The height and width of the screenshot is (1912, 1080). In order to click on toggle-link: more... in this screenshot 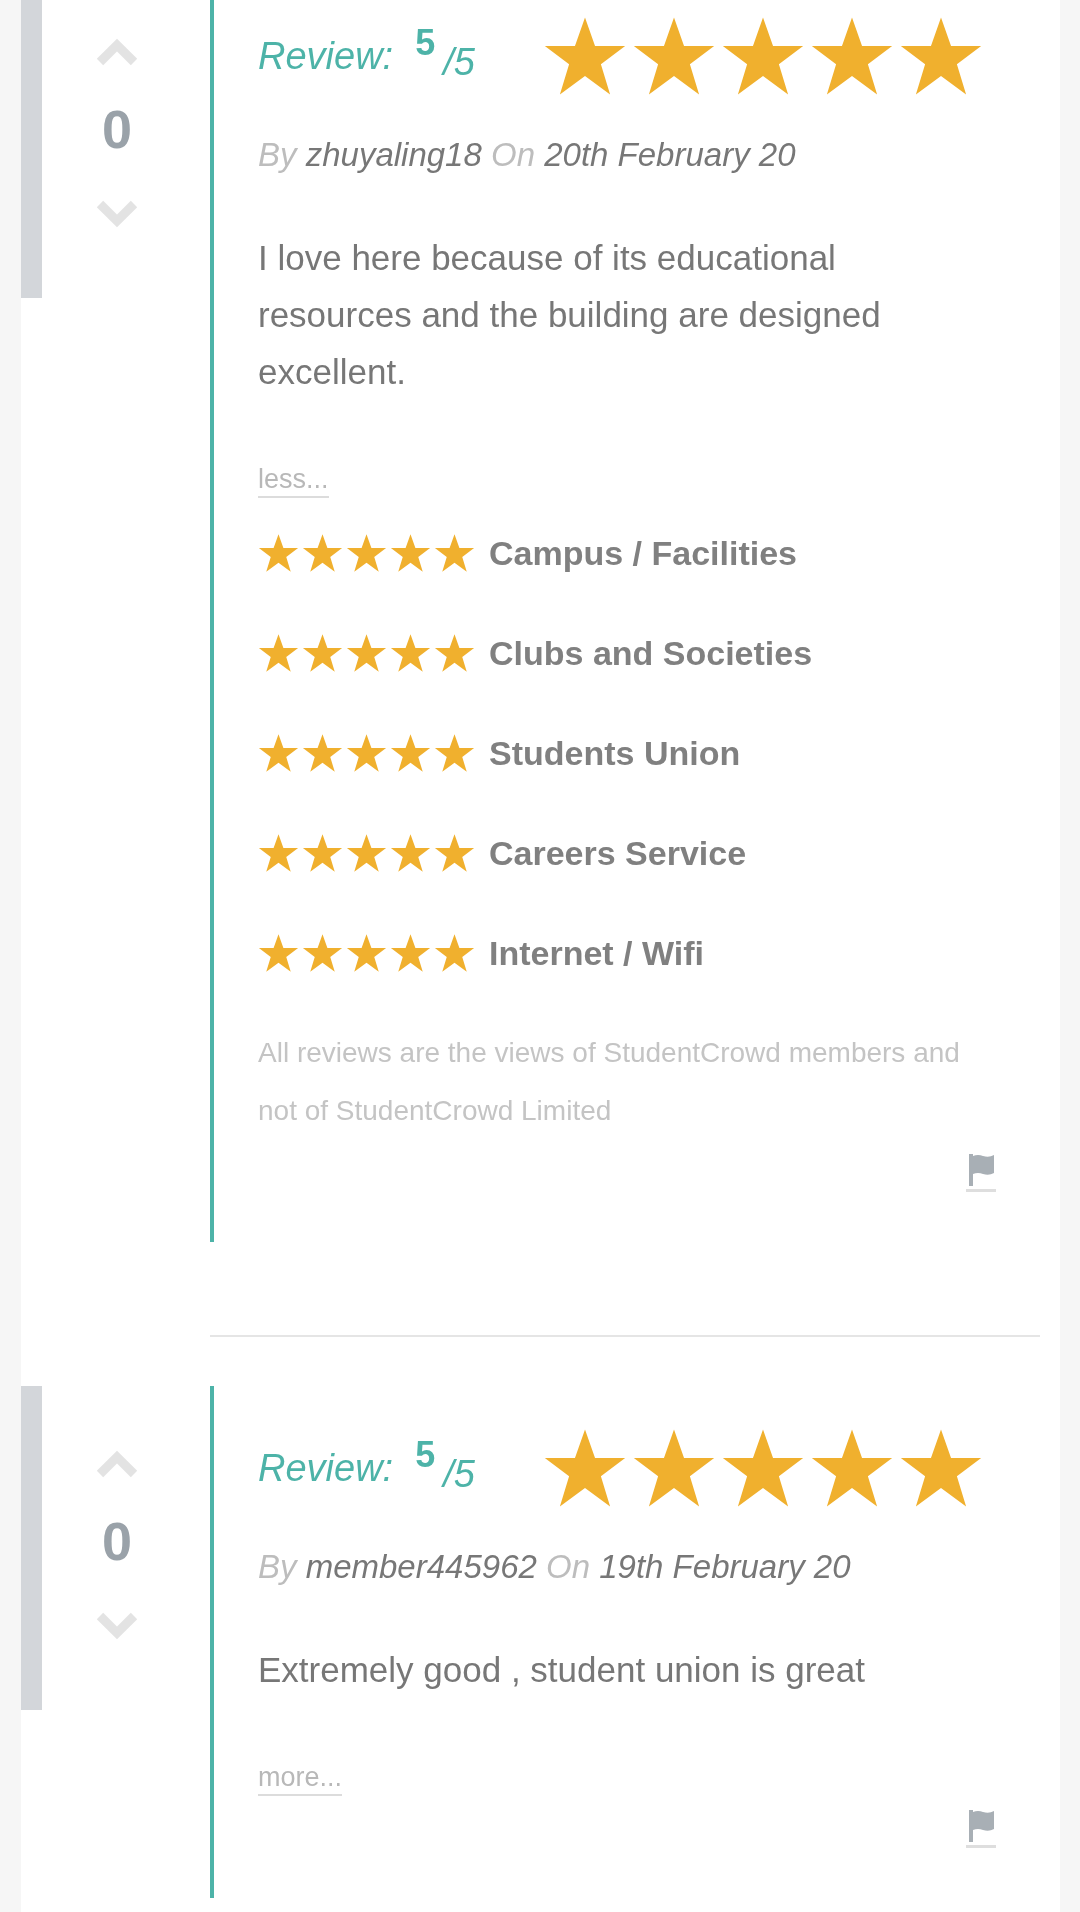, I will do `click(300, 1778)`.